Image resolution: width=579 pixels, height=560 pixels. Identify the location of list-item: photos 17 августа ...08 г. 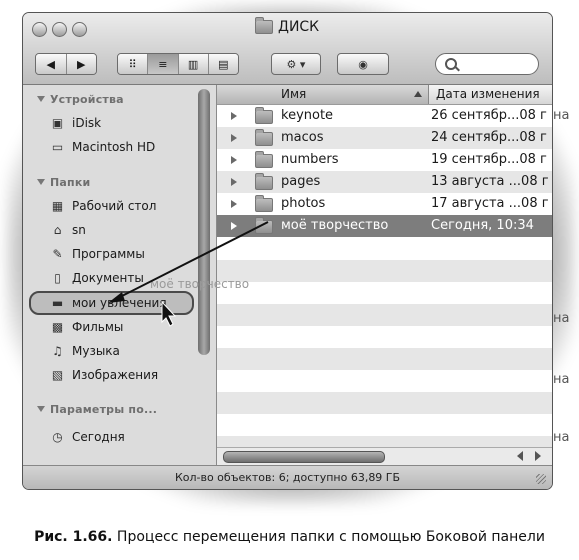
(384, 204).